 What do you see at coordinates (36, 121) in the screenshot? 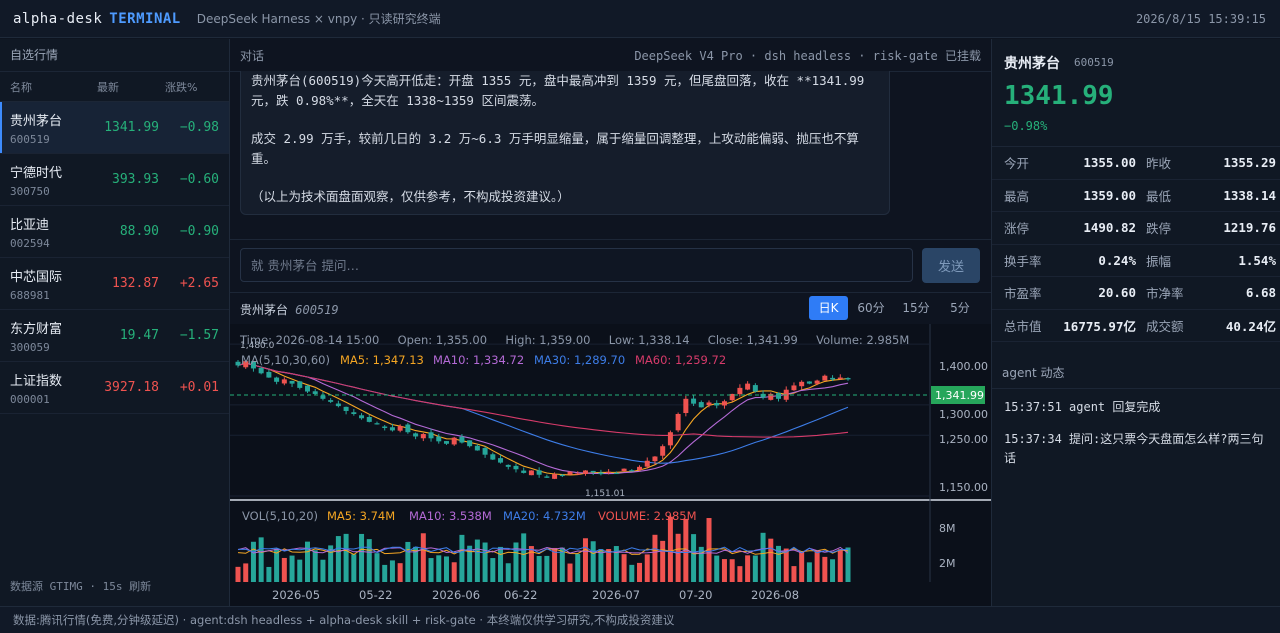
I see `stock-name: 贵州茅台` at bounding box center [36, 121].